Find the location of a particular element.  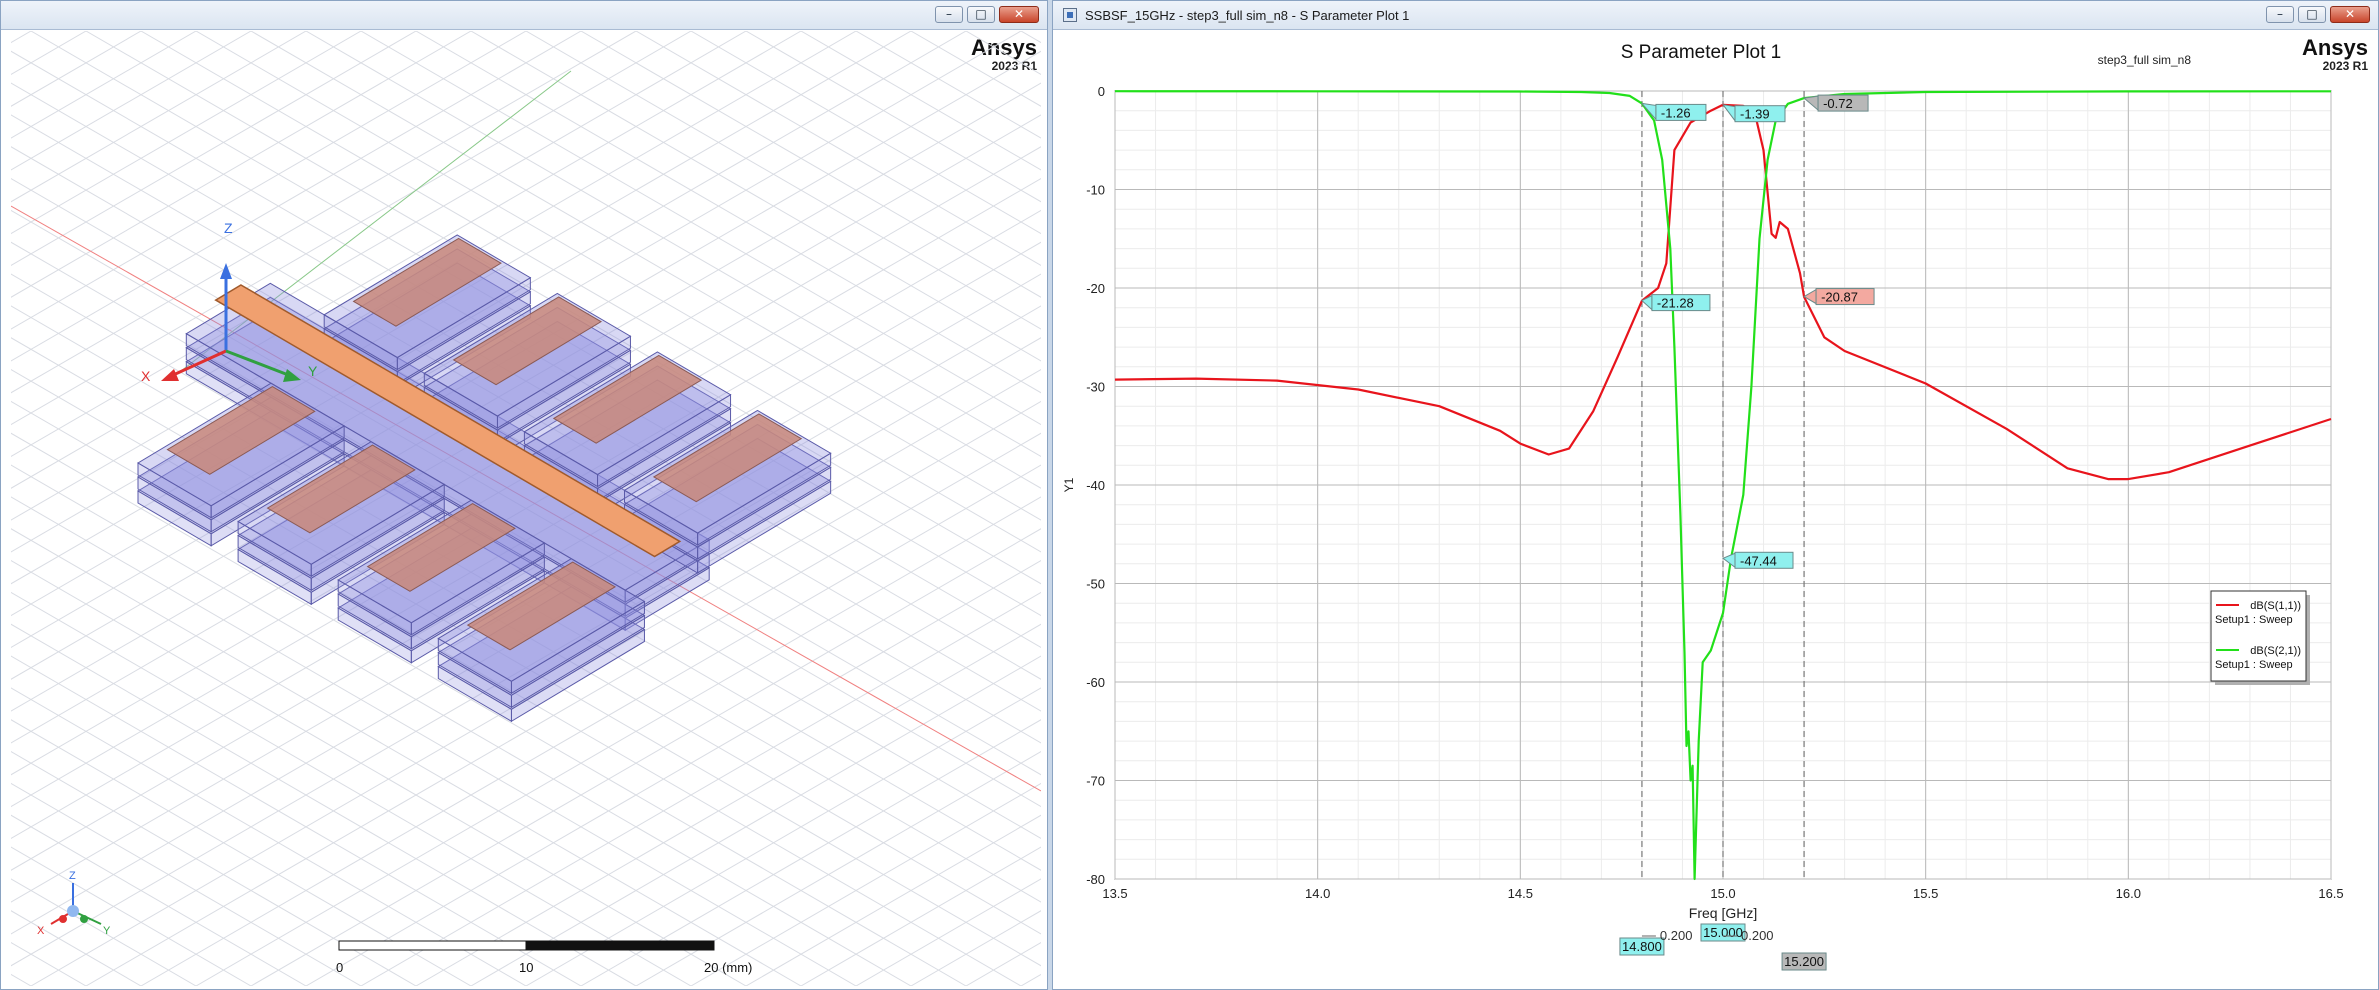

cursor-label-text: 15.000 is located at coordinates (1723, 932).